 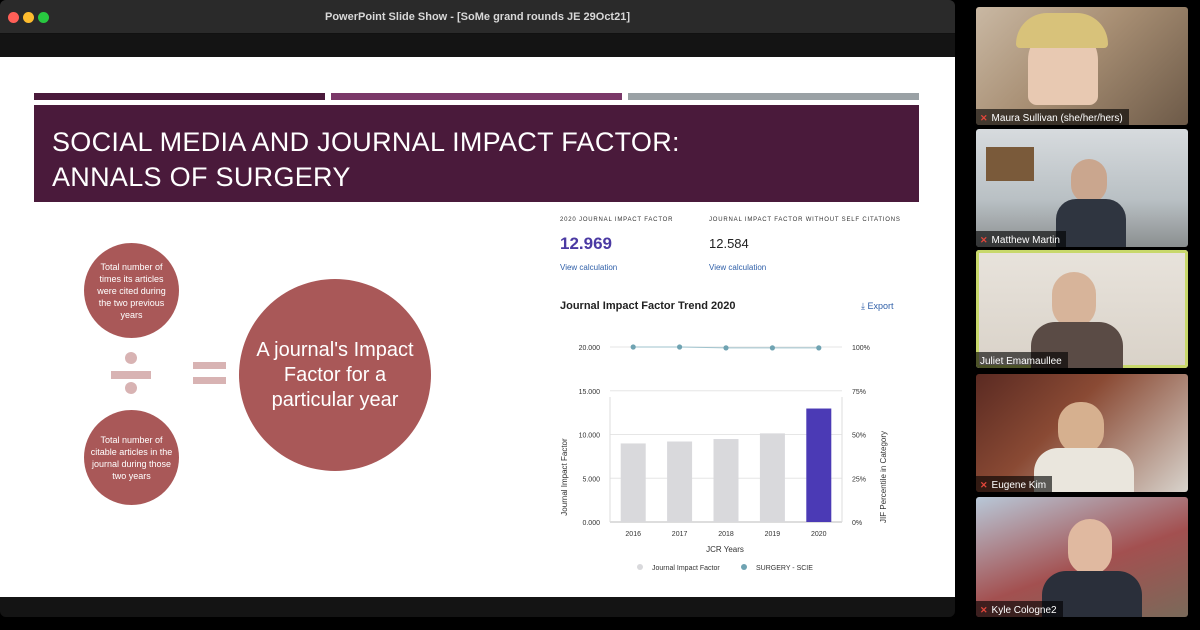 I want to click on participant-name-bar: ✕ Kyle Cologne2, so click(x=1019, y=609).